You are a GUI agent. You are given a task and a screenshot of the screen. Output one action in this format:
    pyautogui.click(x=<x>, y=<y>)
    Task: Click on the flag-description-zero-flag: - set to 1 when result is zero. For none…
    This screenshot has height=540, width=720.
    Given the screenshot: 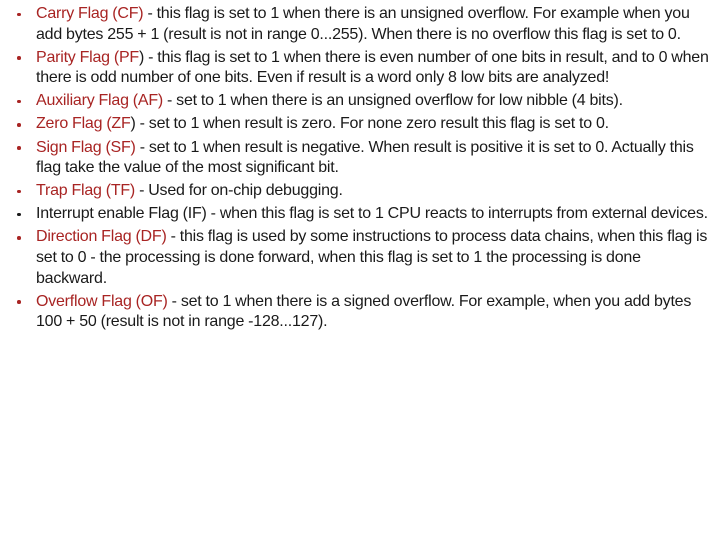 What is the action you would take?
    pyautogui.click(x=372, y=124)
    